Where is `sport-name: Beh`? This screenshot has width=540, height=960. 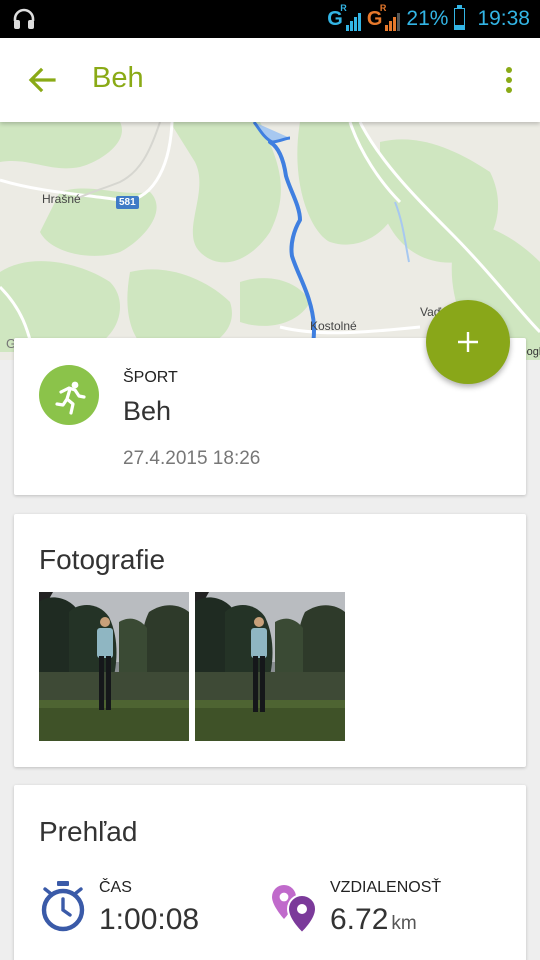
sport-name: Beh is located at coordinates (147, 411).